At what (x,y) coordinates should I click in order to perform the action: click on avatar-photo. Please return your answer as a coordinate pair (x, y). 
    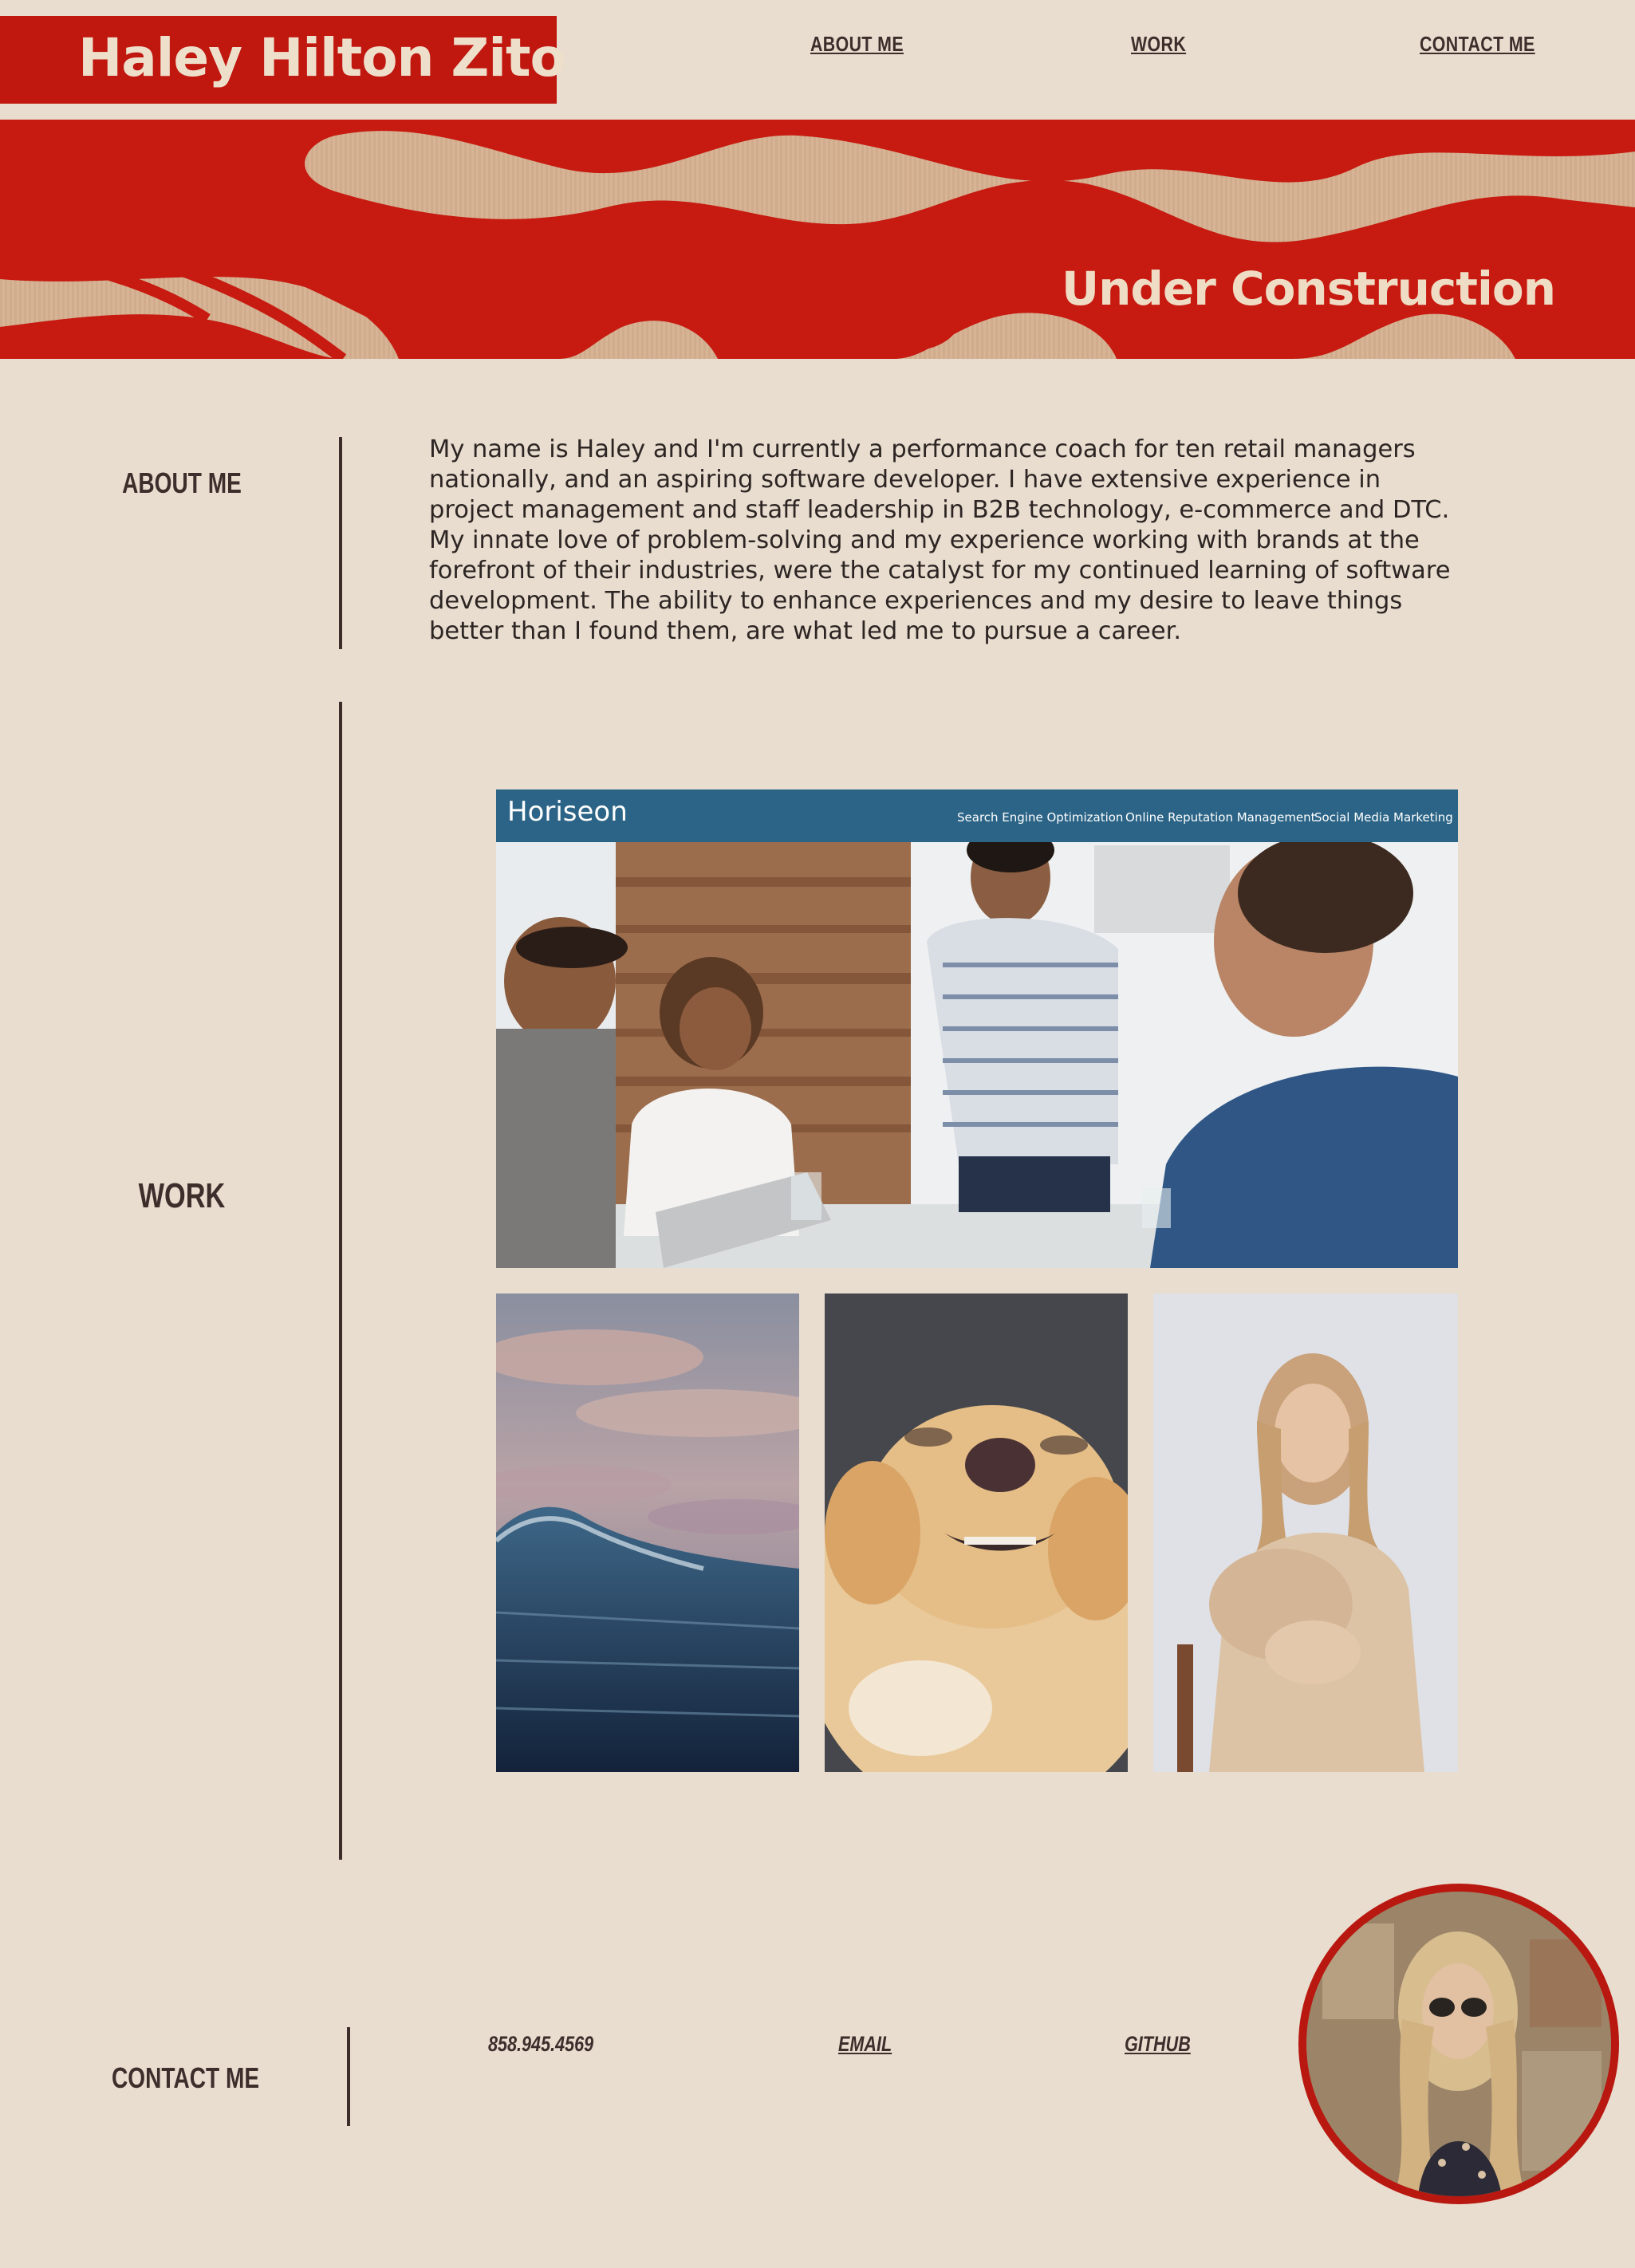
    Looking at the image, I should click on (1459, 2044).